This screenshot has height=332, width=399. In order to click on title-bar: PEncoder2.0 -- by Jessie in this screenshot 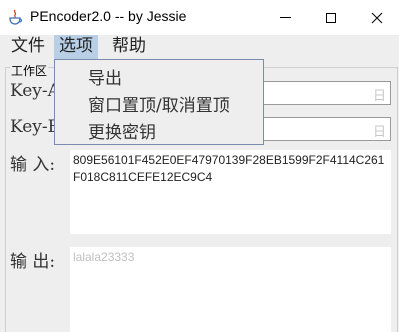, I will do `click(199, 17)`.